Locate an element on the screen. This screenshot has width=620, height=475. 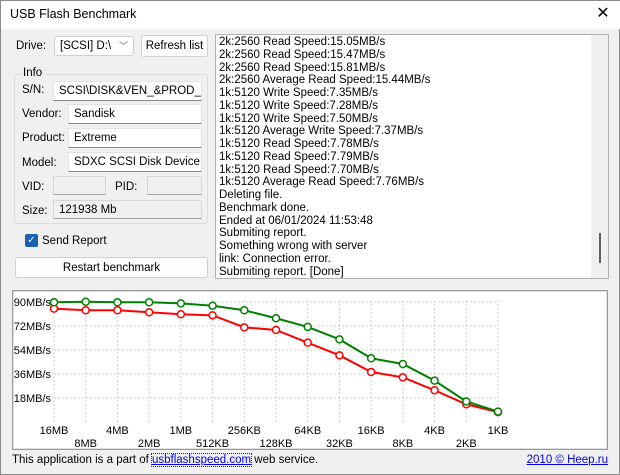
log-line: Submiting report. is located at coordinates (263, 233).